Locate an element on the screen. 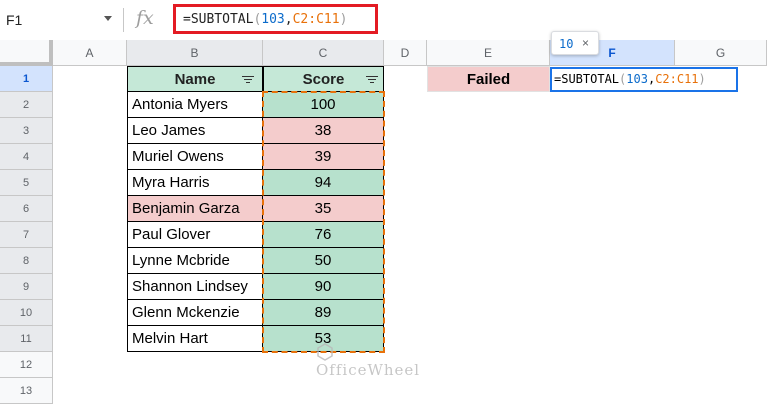 This screenshot has height=404, width=767. editor-arg-range: C2:C11 is located at coordinates (677, 79).